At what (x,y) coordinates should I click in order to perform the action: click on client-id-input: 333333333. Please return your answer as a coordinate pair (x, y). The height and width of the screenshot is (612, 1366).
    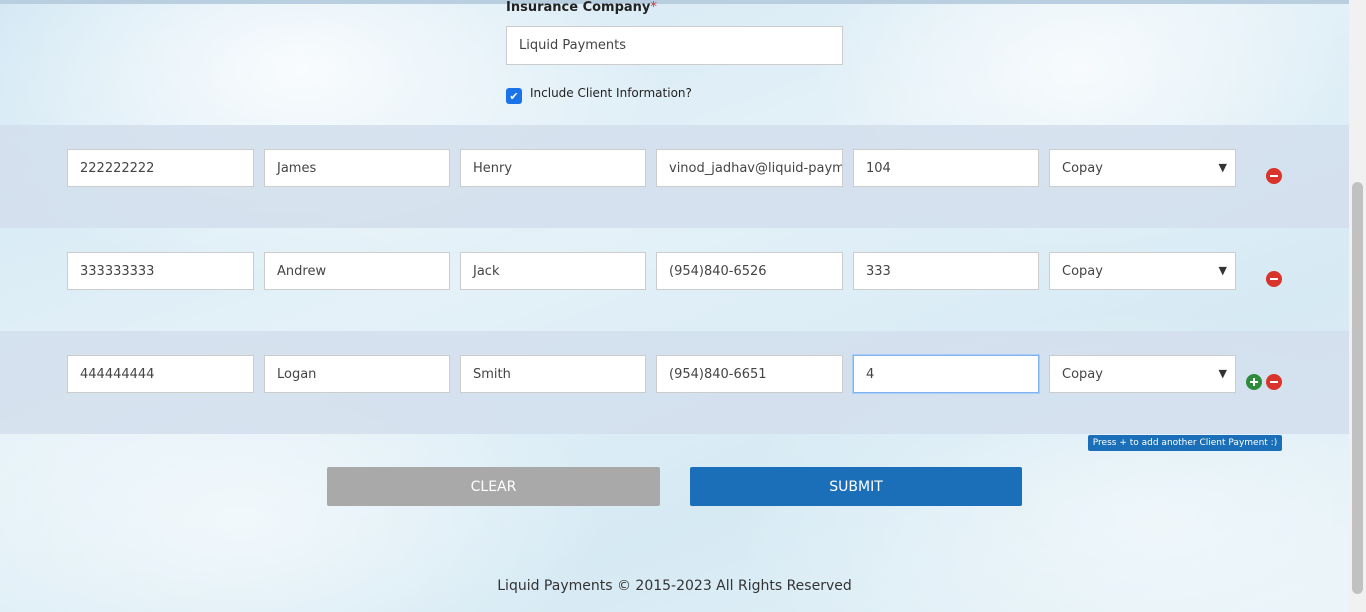
    Looking at the image, I should click on (160, 271).